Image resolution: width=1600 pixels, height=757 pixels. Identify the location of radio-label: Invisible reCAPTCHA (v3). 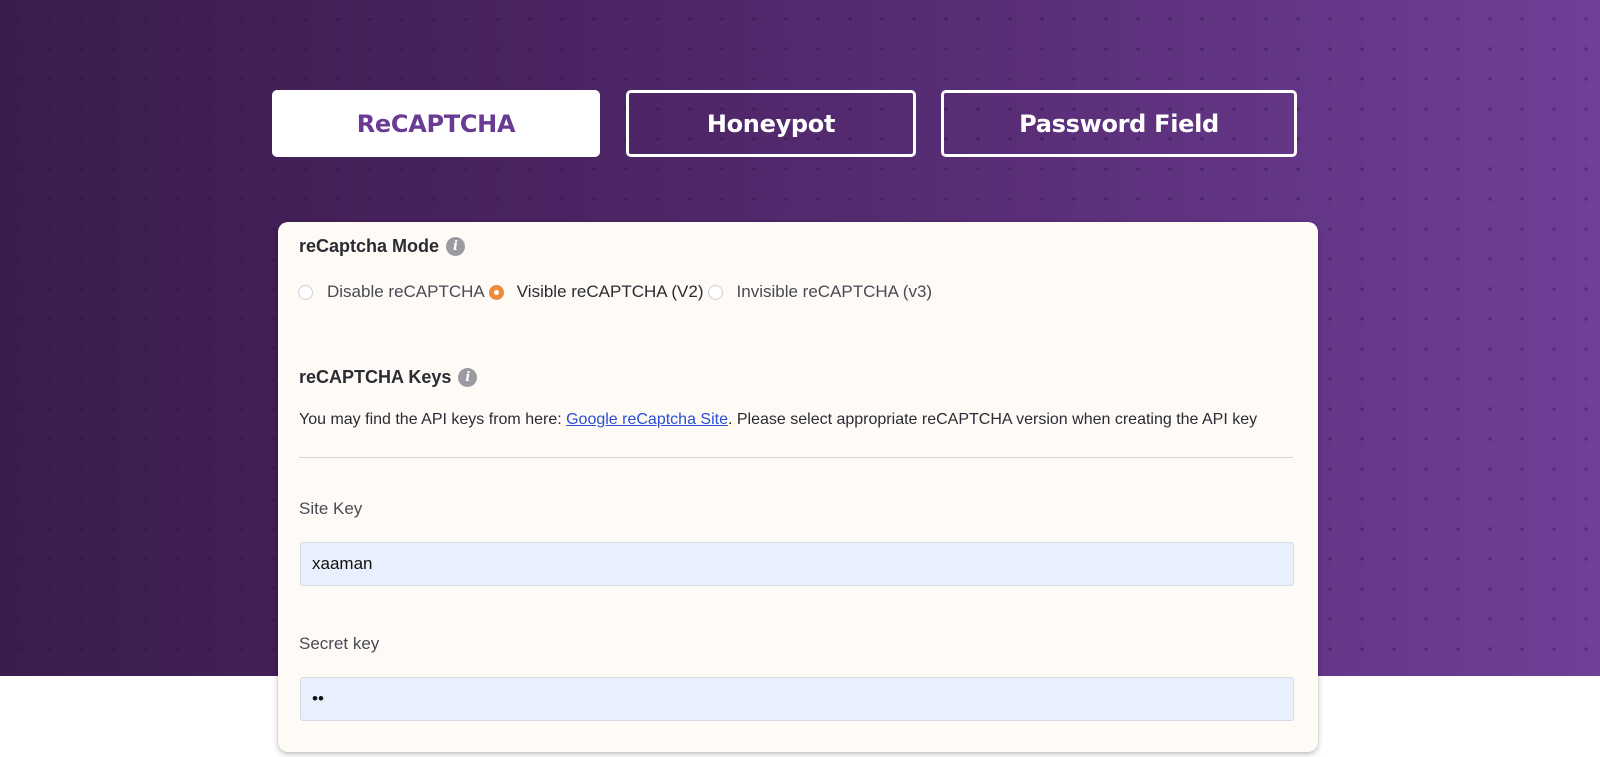
(834, 291).